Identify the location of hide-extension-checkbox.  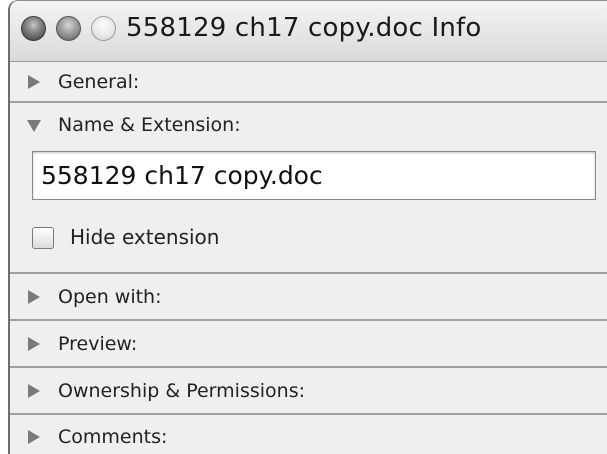
(43, 238).